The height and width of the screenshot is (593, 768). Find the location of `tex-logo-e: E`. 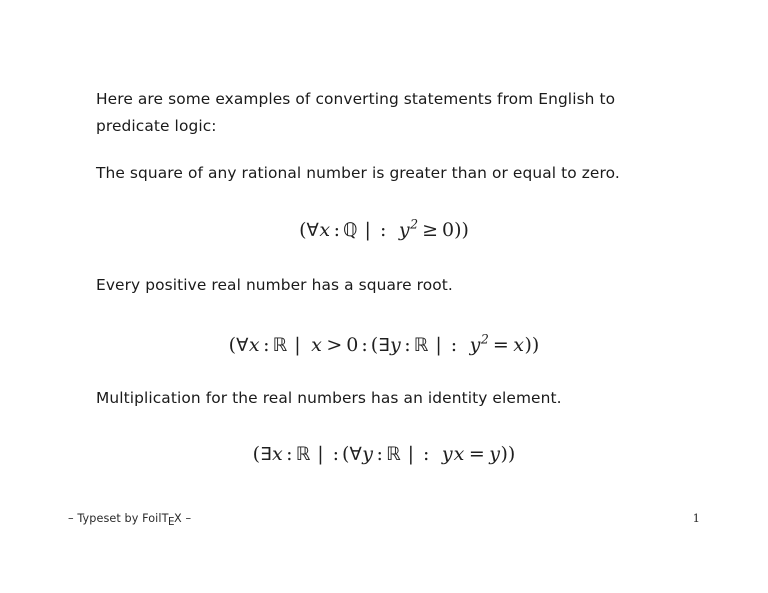

tex-logo-e: E is located at coordinates (171, 521).